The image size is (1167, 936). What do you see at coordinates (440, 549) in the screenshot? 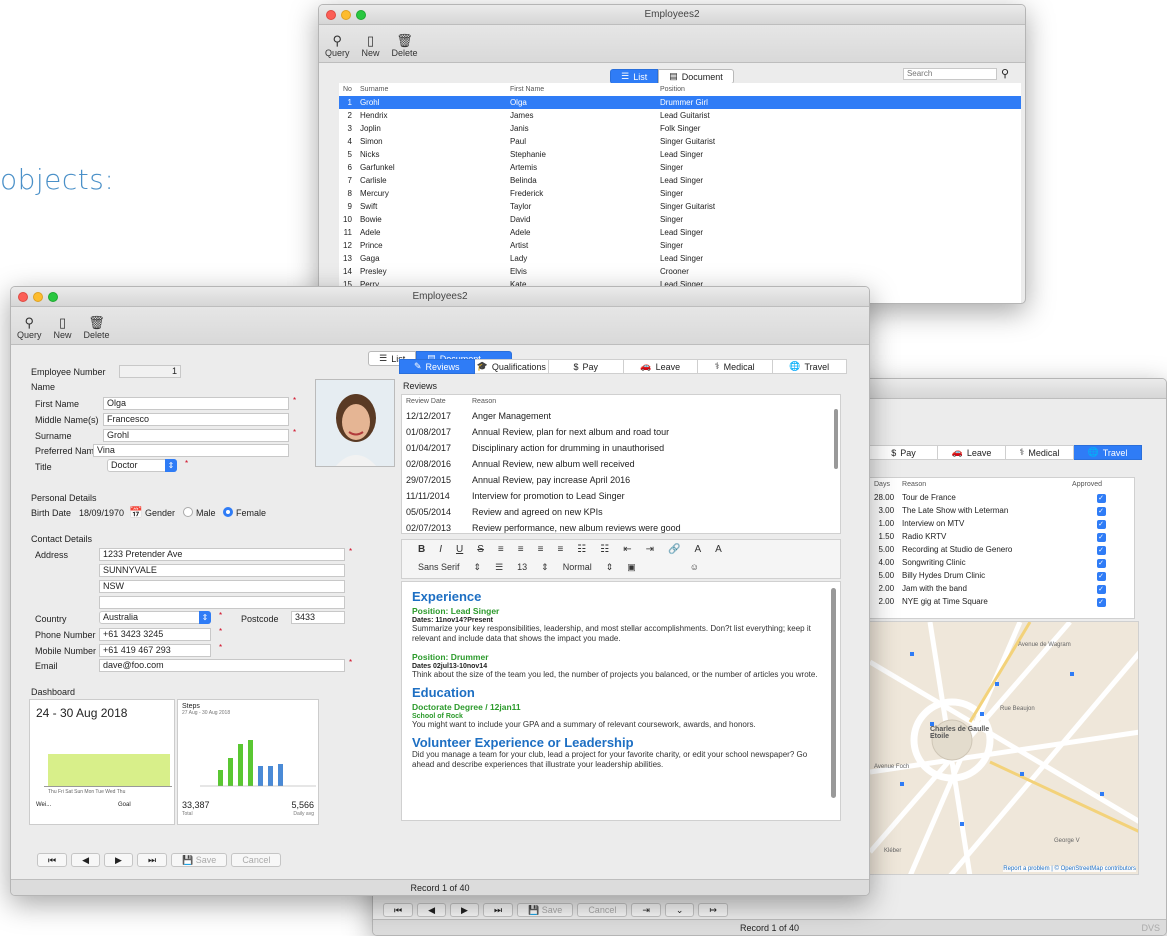
I see `italic-button: I` at bounding box center [440, 549].